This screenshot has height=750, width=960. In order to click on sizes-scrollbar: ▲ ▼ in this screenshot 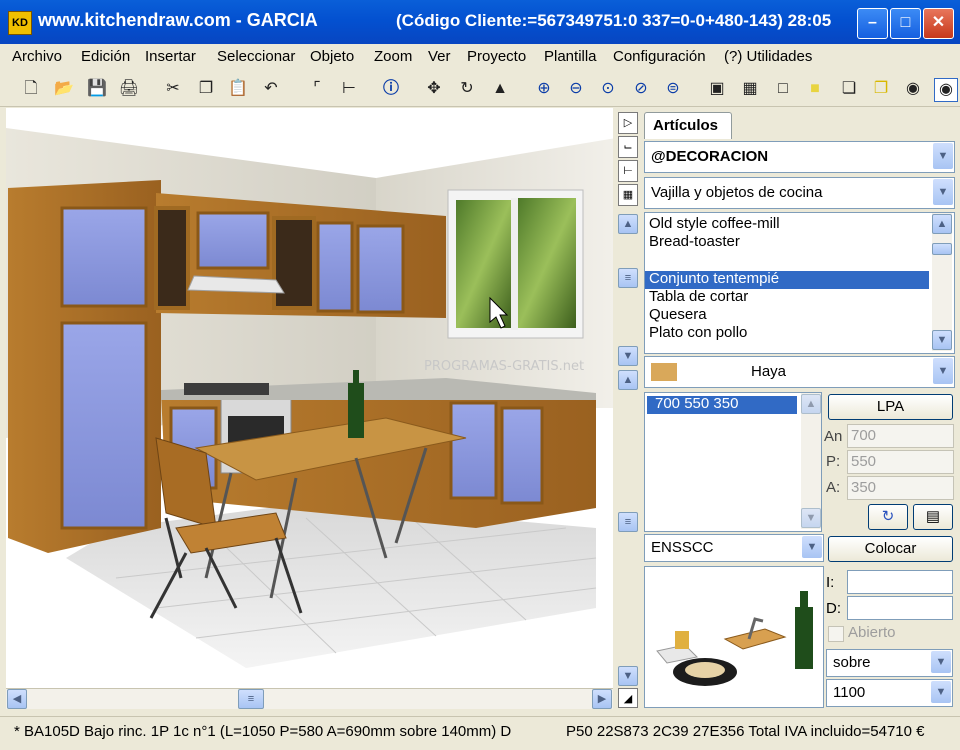, I will do `click(811, 461)`.